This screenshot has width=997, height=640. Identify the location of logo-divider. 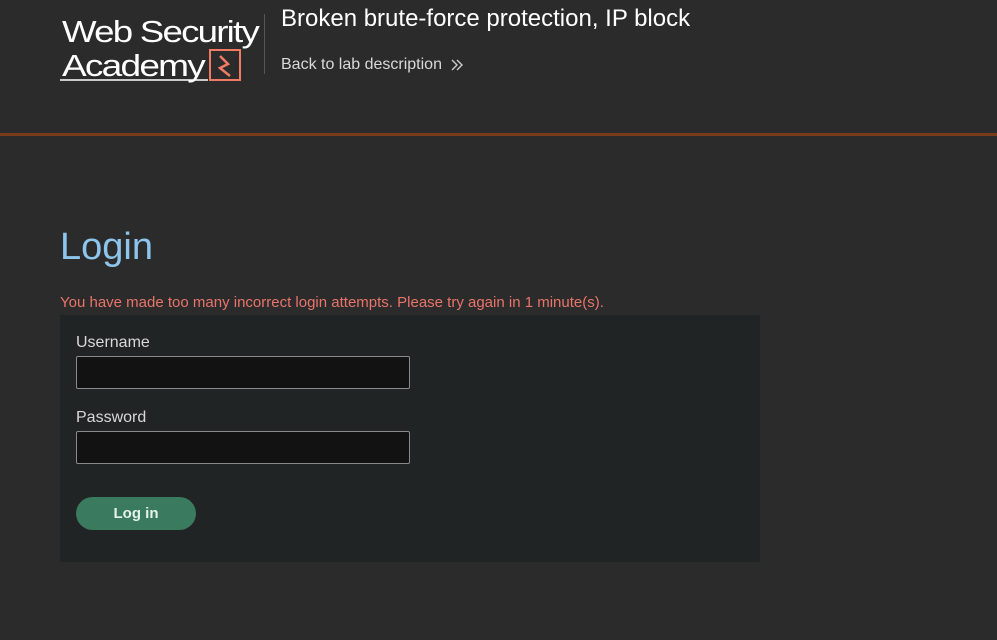
(264, 44).